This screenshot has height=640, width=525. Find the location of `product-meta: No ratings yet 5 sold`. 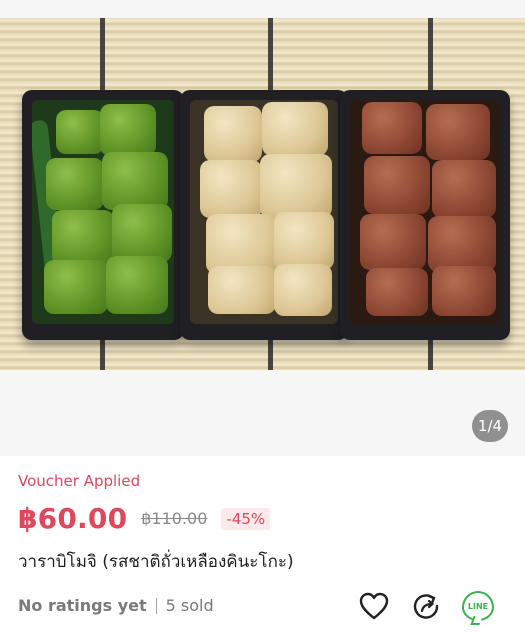

product-meta: No ratings yet 5 sold is located at coordinates (116, 605).